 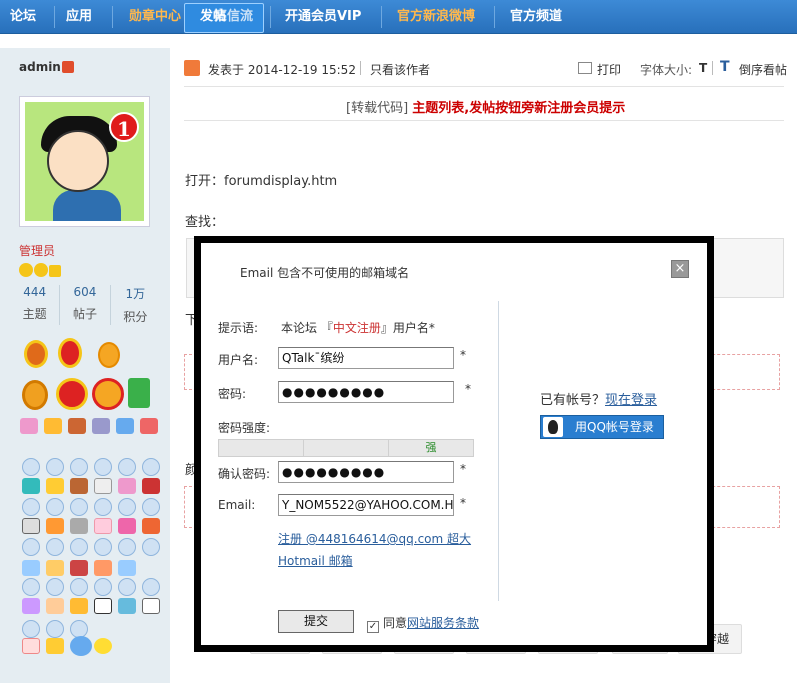 What do you see at coordinates (763, 69) in the screenshot?
I see `reverse-order-link: 倒序看帖` at bounding box center [763, 69].